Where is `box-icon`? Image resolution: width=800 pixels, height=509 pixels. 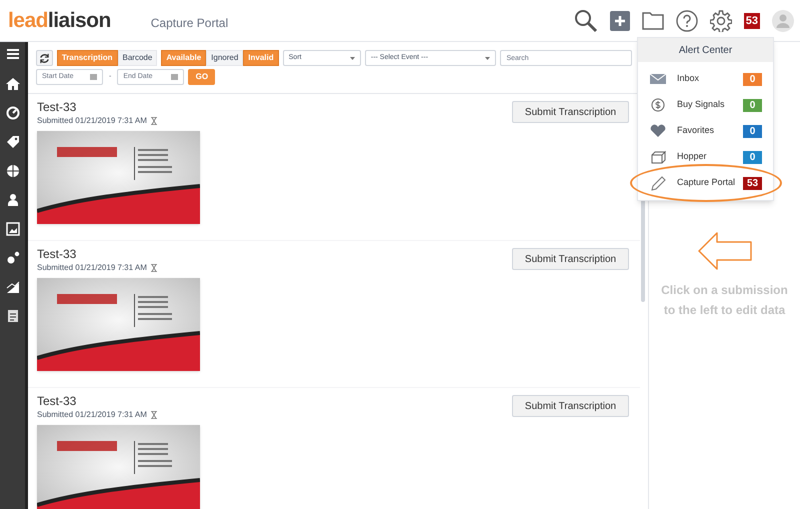 box-icon is located at coordinates (658, 157).